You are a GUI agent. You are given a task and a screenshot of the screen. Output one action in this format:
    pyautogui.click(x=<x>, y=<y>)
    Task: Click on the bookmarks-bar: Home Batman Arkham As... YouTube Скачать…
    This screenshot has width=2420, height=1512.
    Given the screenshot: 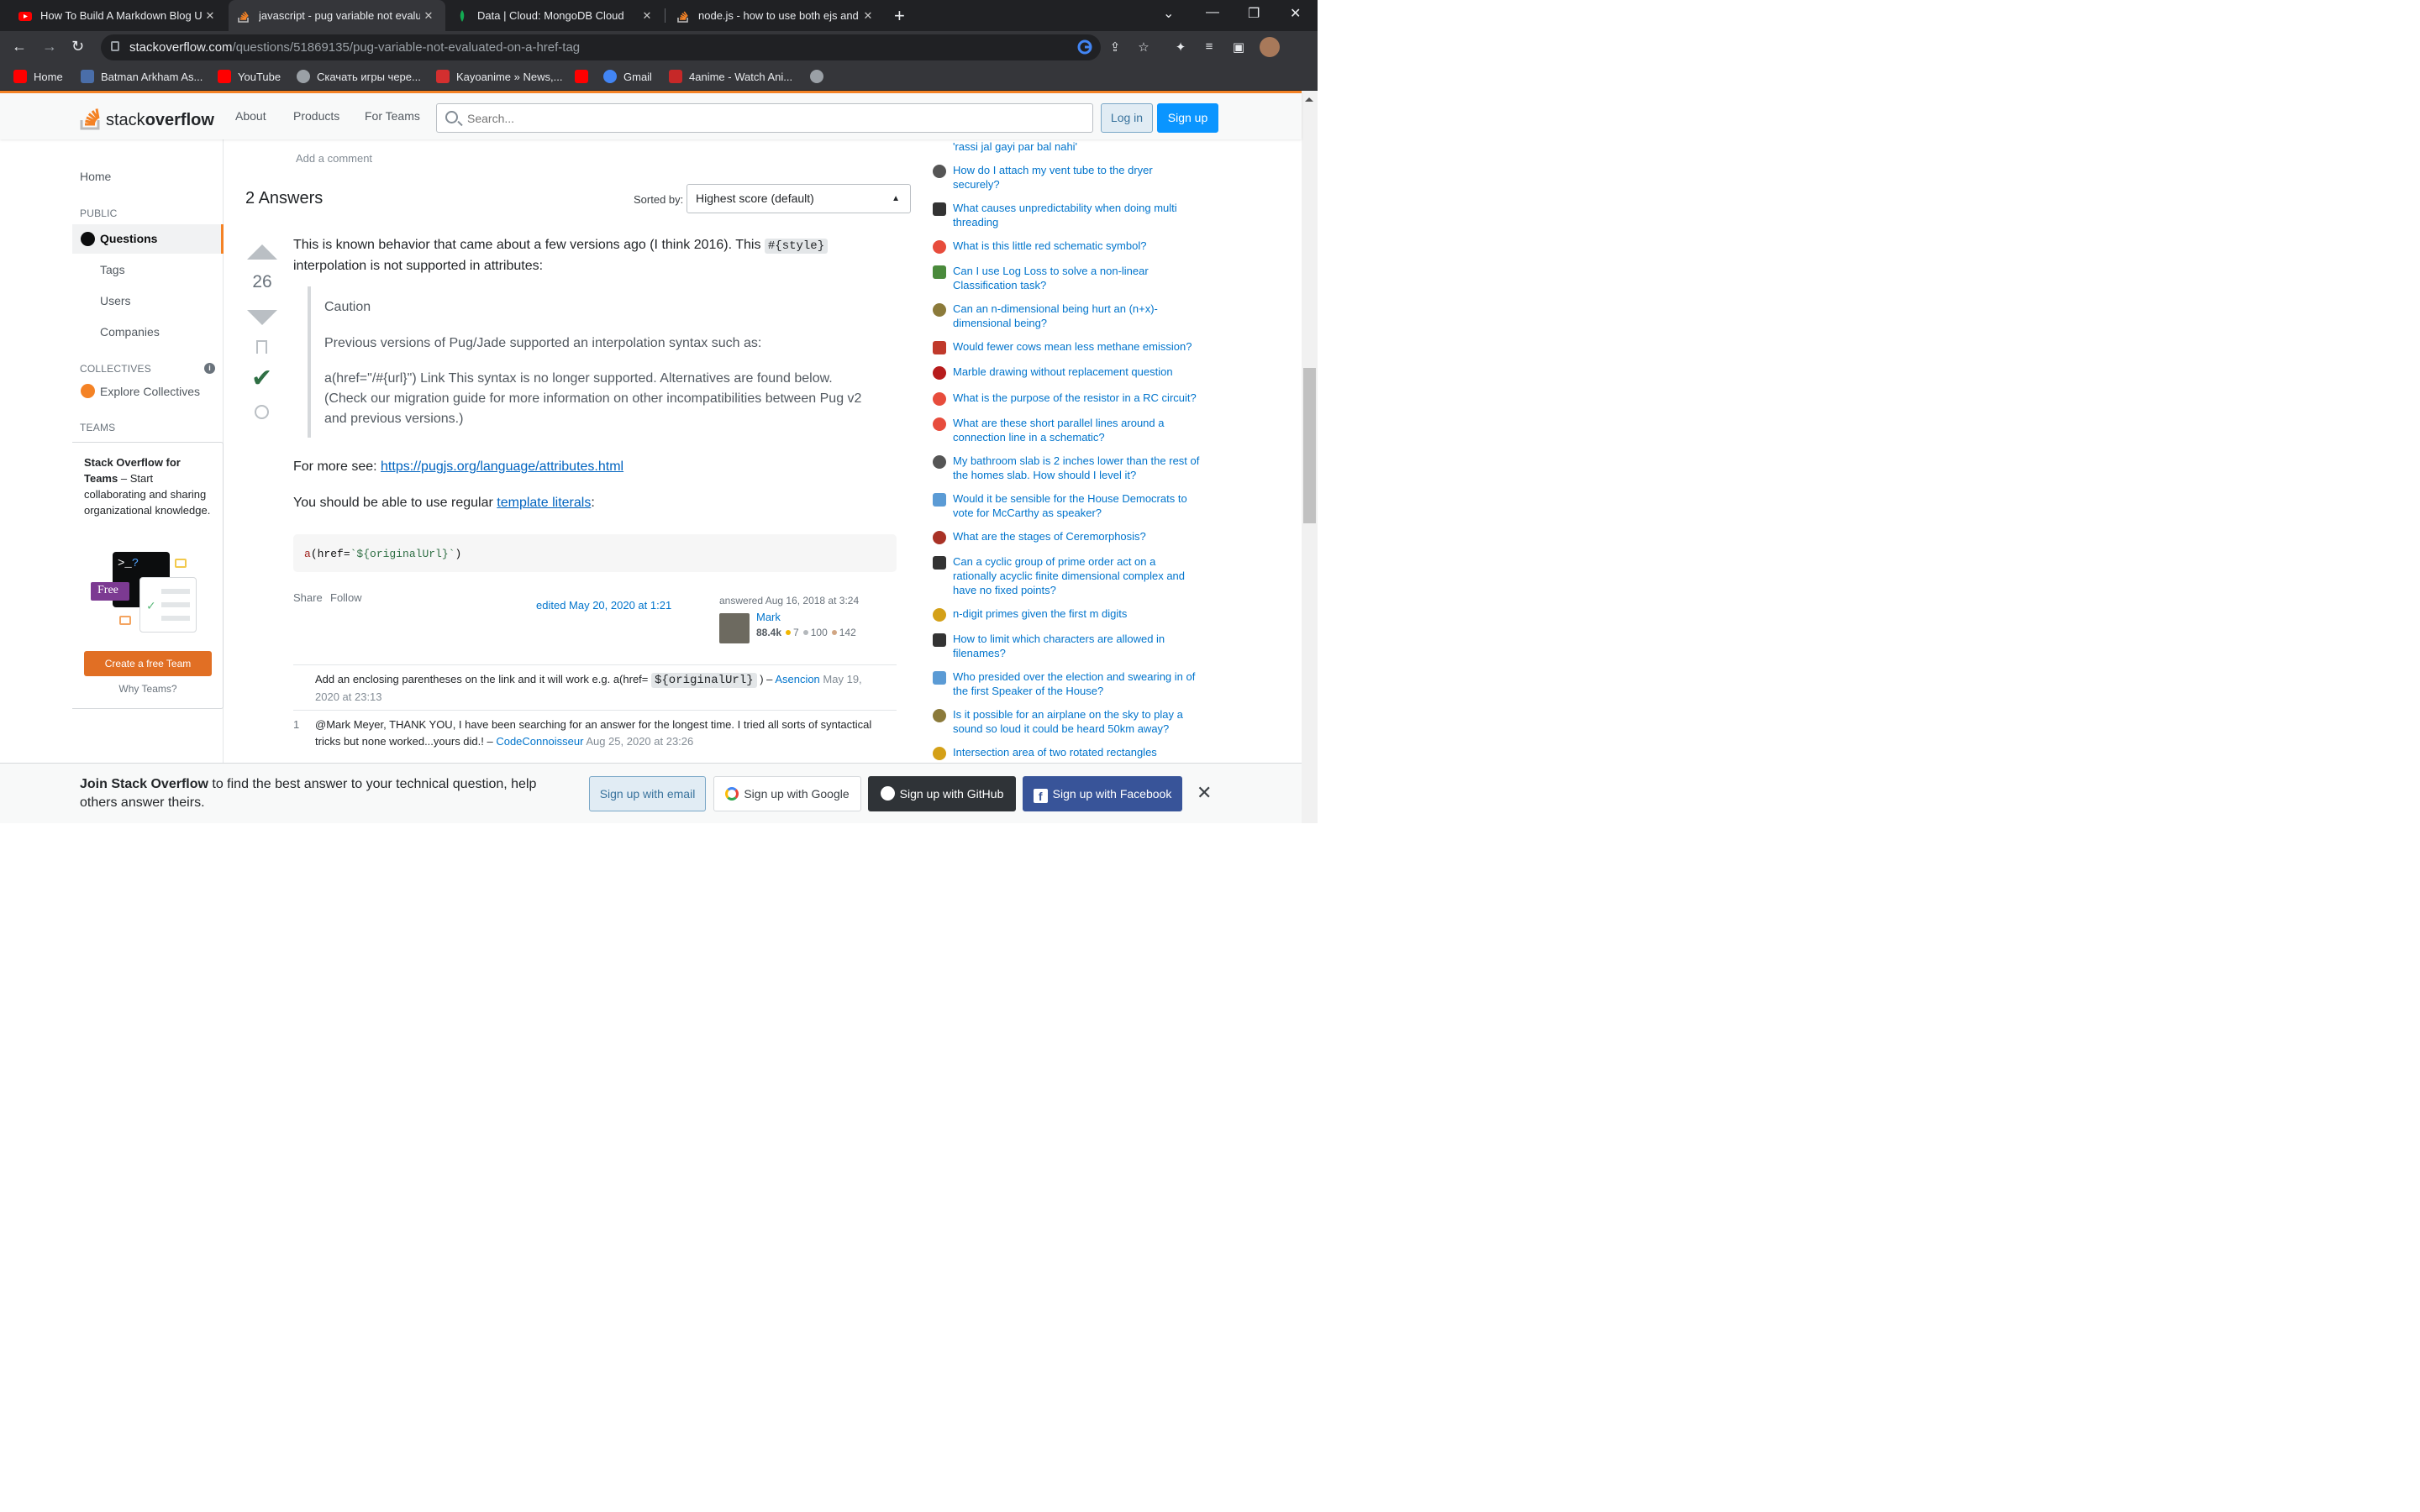 What is the action you would take?
    pyautogui.click(x=659, y=77)
    